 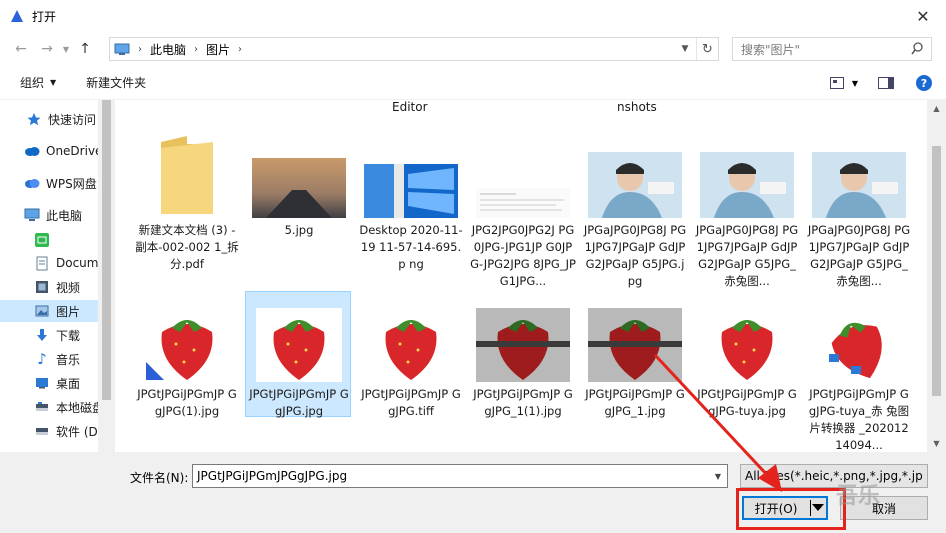 I want to click on navigation-bar: ← → ▼ ↑ › 此电脑 › 图片 › ▼ ↻ 搜索"图片", so click(x=473, y=49).